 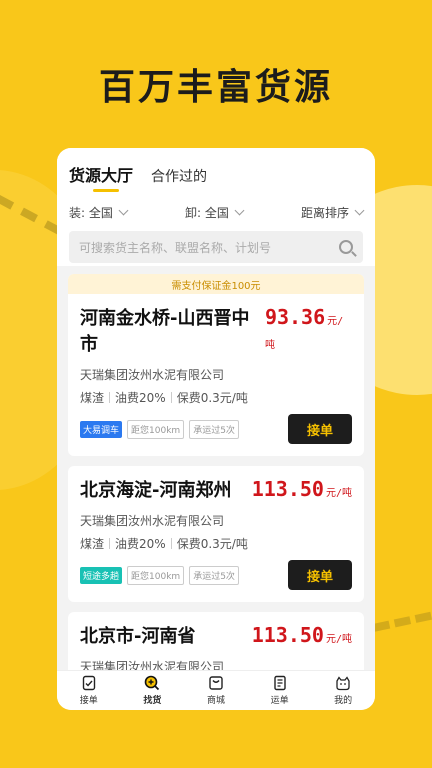 I want to click on search-placeholder: 可搜索货主名称、联盟名称、计划号, so click(x=175, y=247).